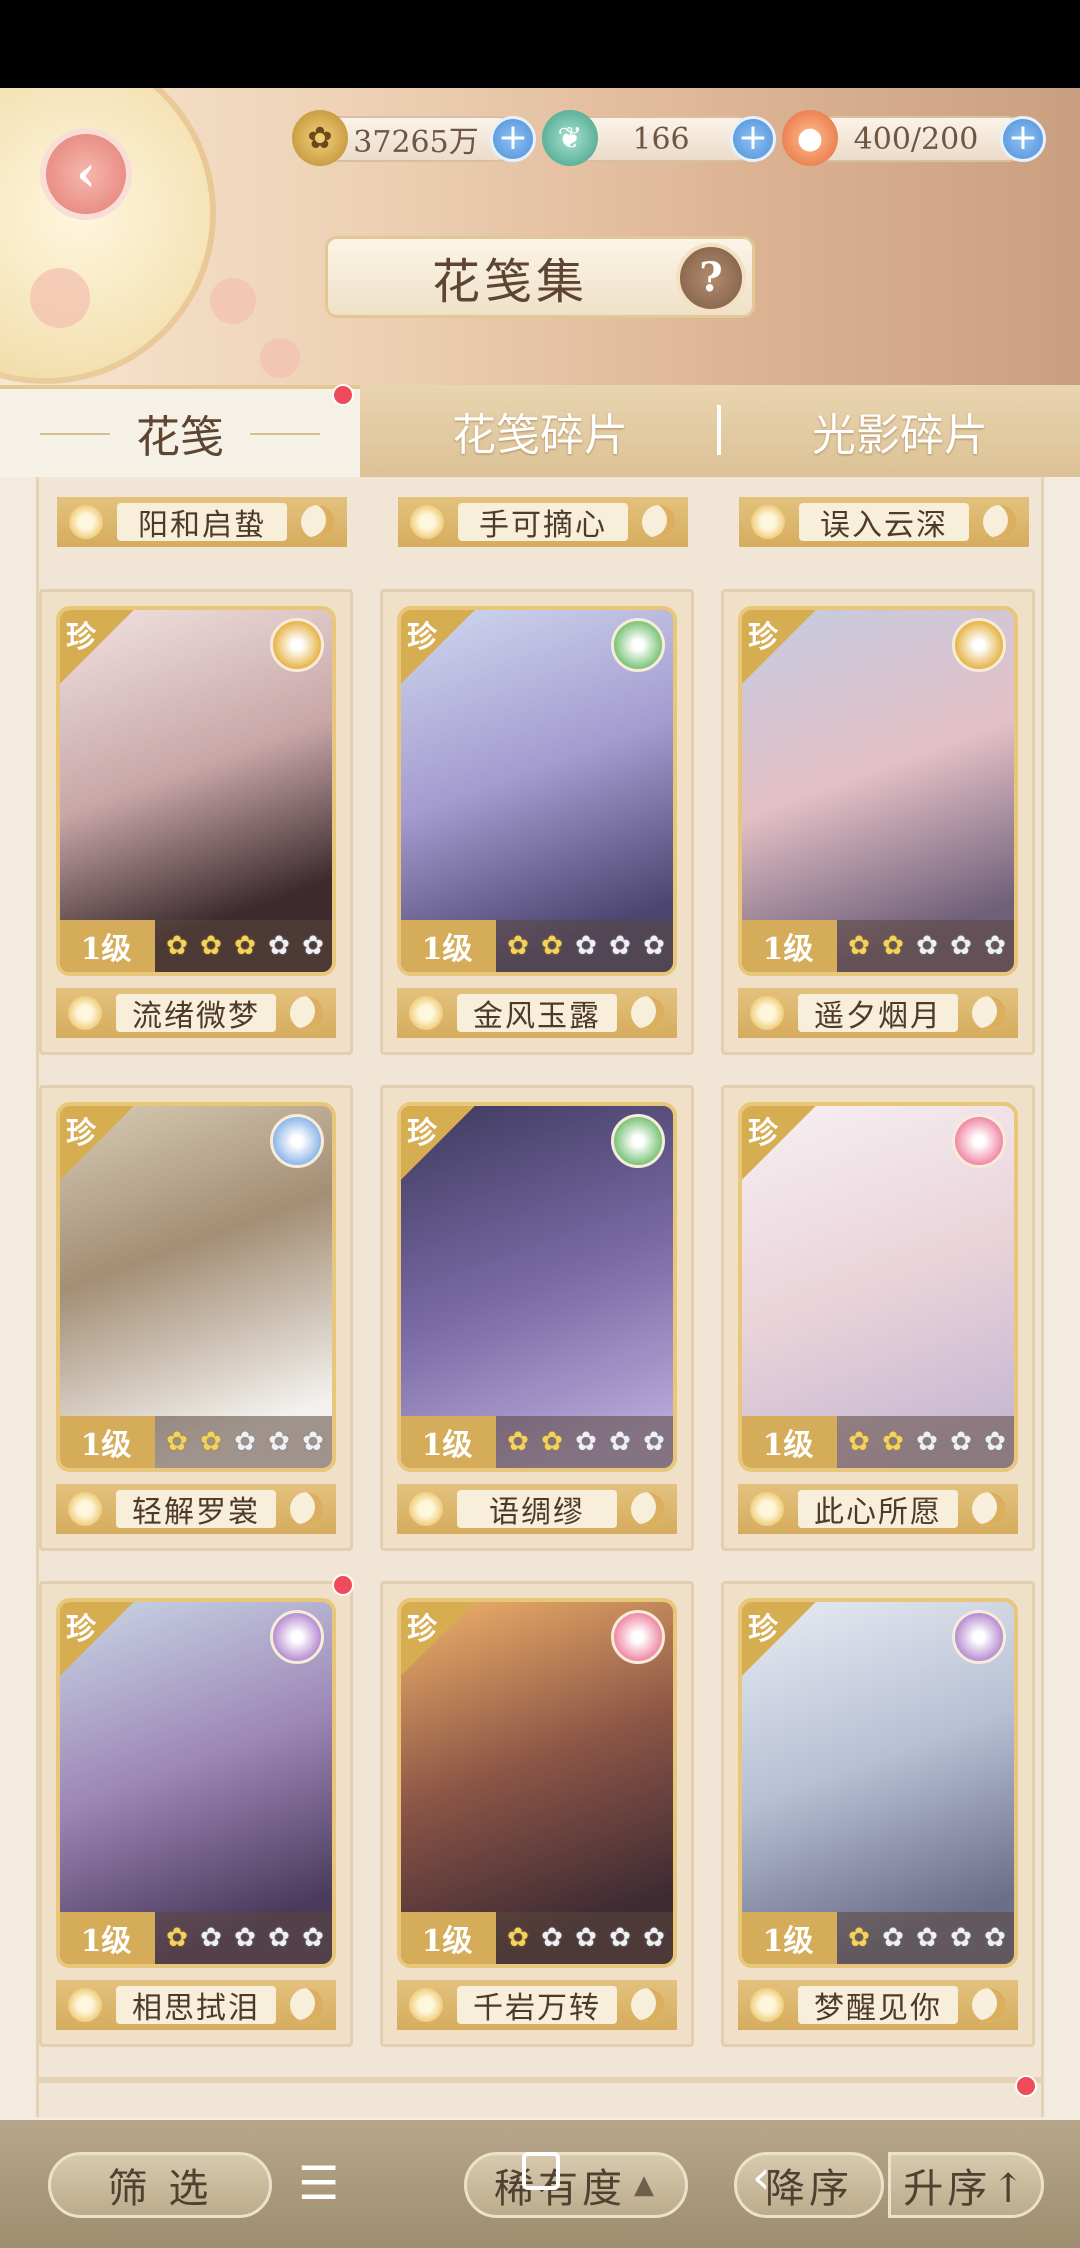 The width and height of the screenshot is (1080, 2248). I want to click on currency-gold: ✿ 37265万 +, so click(414, 138).